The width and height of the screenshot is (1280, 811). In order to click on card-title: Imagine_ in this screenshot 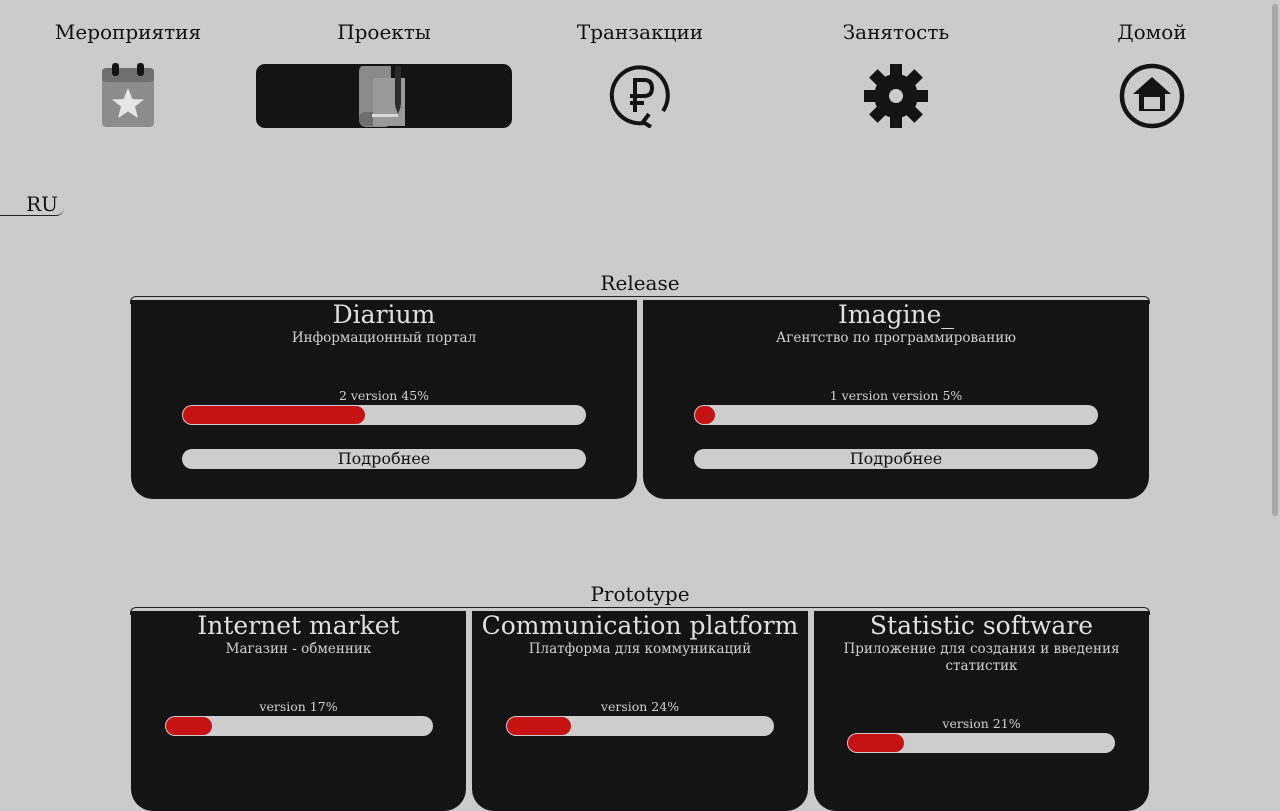, I will do `click(896, 314)`.